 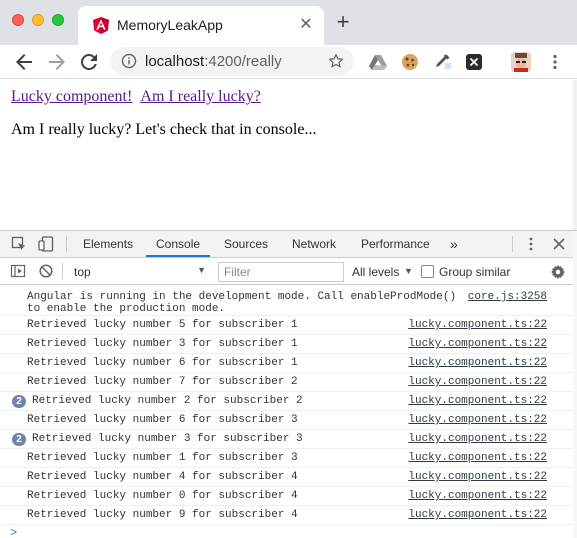 I want to click on drive-icon, so click(x=378, y=62).